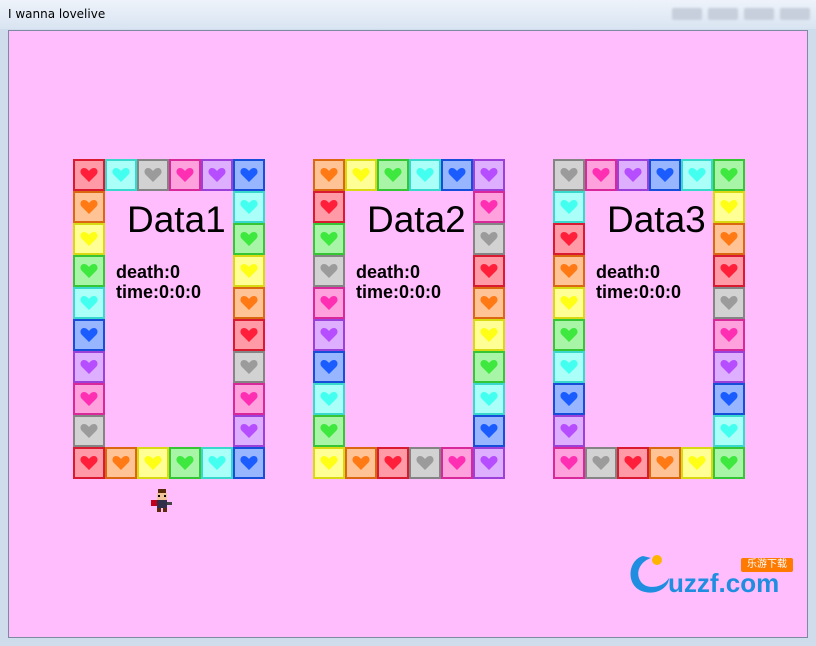 The height and width of the screenshot is (646, 816). What do you see at coordinates (176, 219) in the screenshot?
I see `save-slot-title: Data1` at bounding box center [176, 219].